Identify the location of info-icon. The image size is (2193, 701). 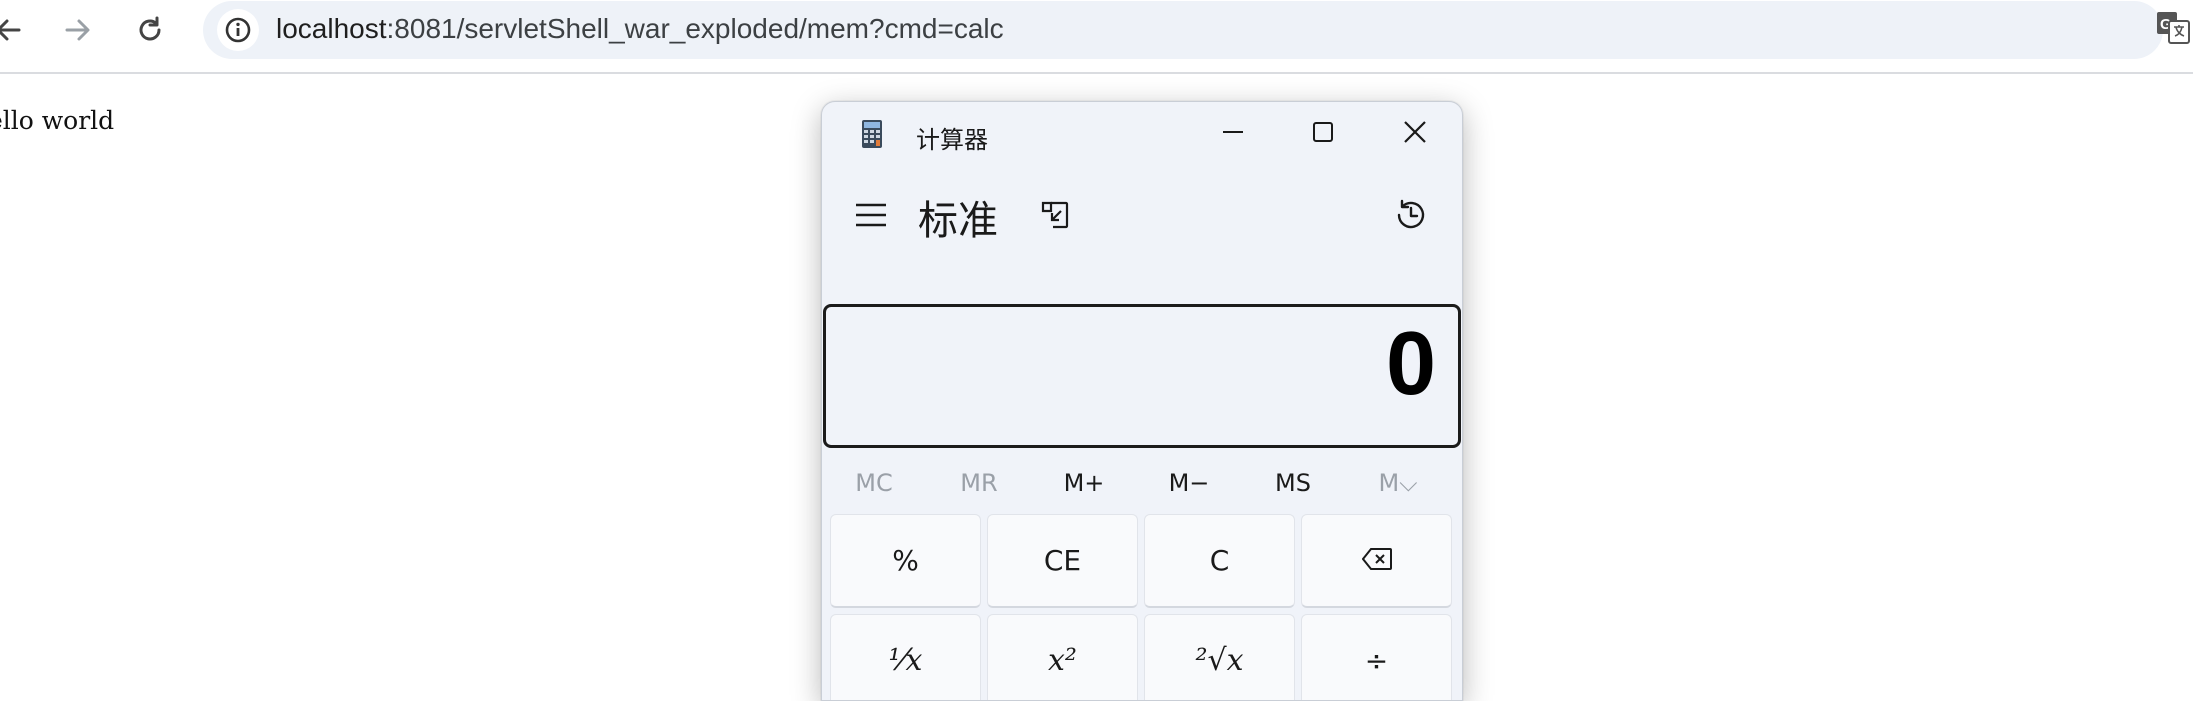
(238, 30).